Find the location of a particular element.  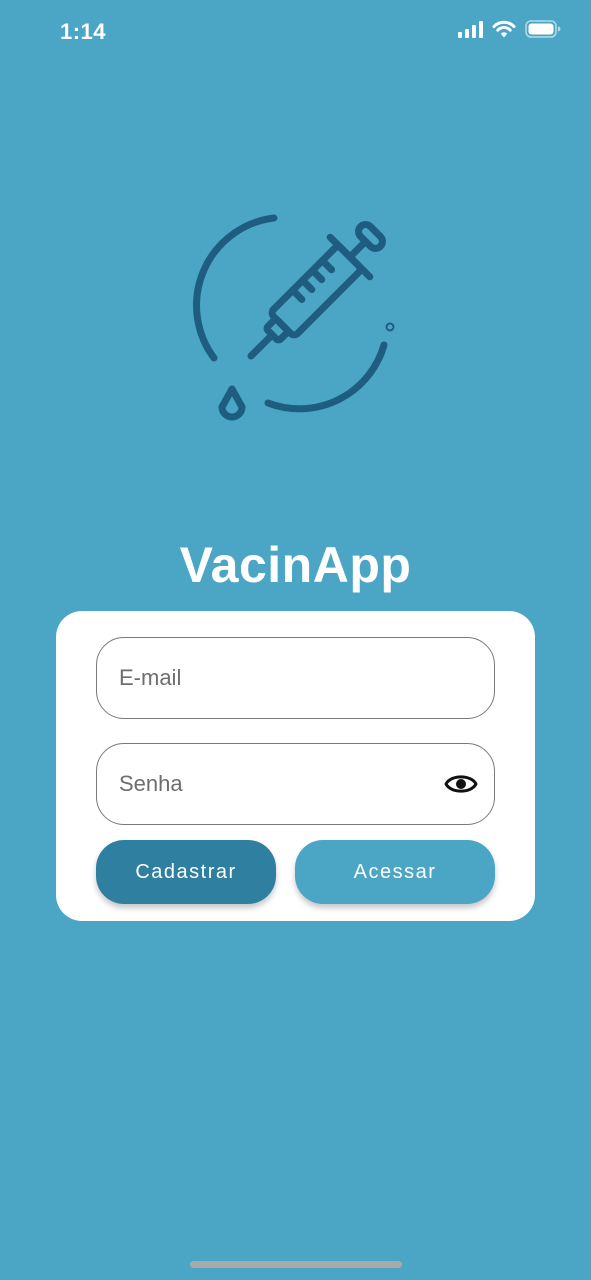

eye-icon is located at coordinates (461, 784).